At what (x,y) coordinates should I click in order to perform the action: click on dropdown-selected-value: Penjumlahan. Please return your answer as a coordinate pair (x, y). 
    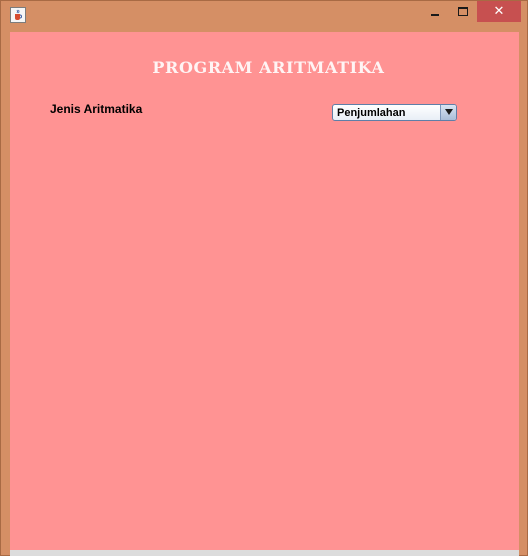
    Looking at the image, I should click on (371, 113).